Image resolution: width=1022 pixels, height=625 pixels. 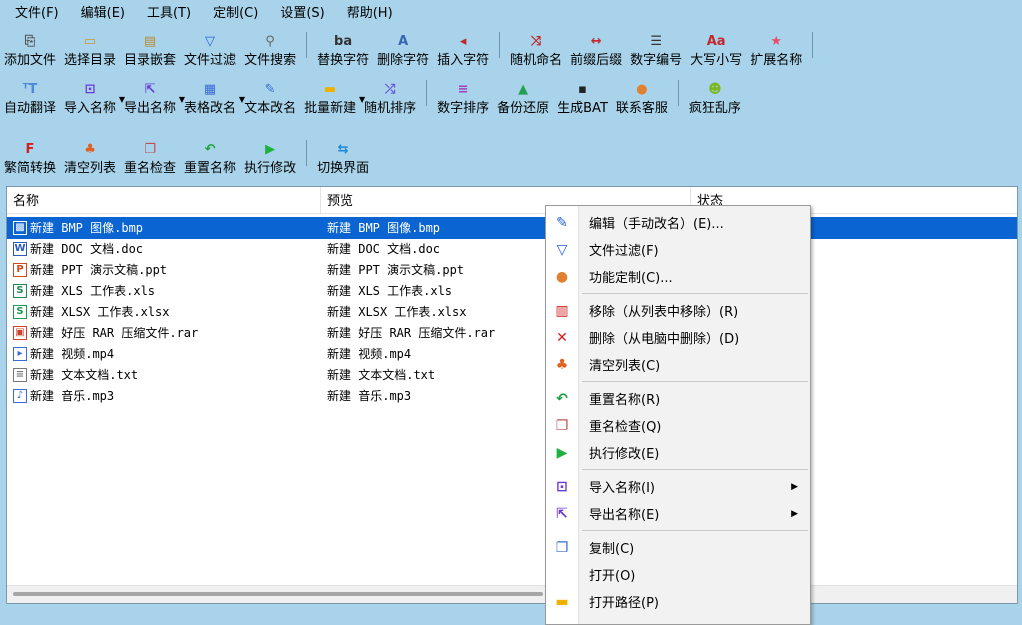 What do you see at coordinates (150, 149) in the screenshot?
I see `duplicate-icon: ❐` at bounding box center [150, 149].